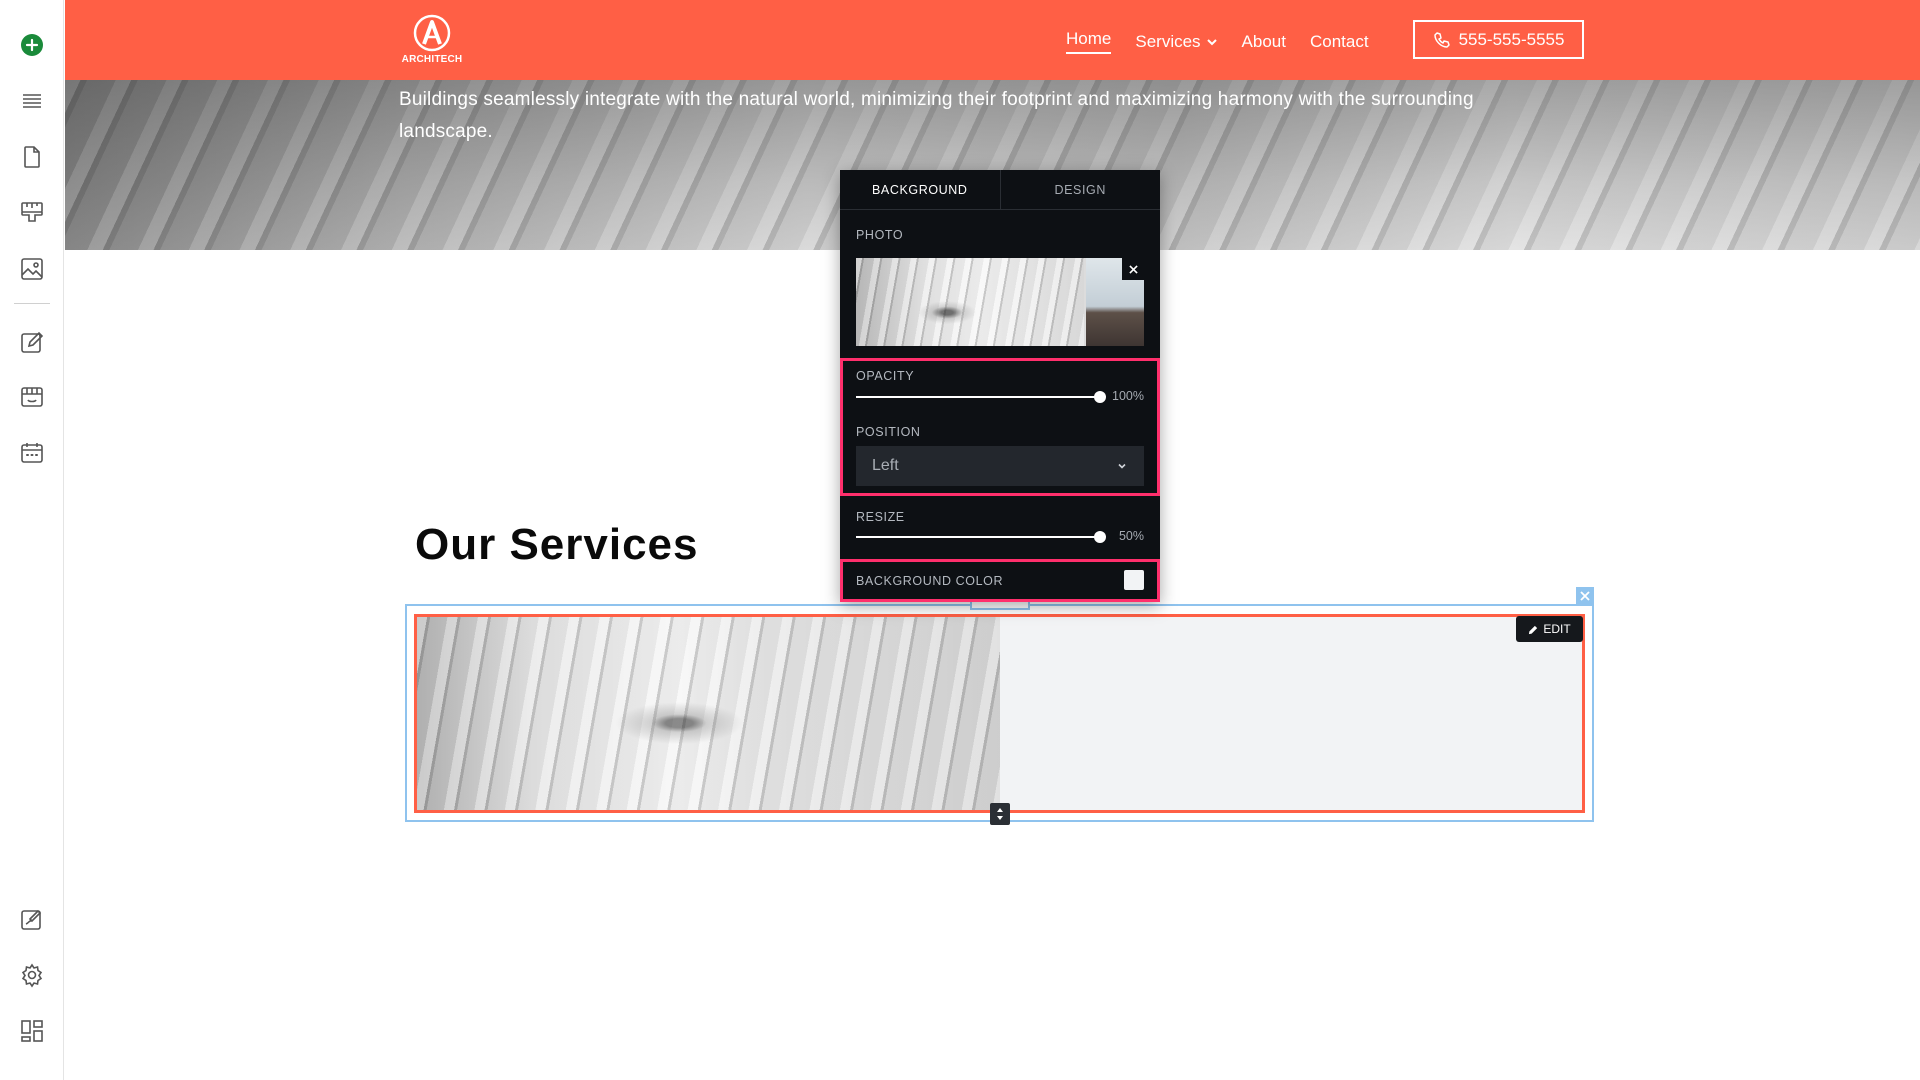 The width and height of the screenshot is (1920, 1080). Describe the element at coordinates (885, 376) in the screenshot. I see `opacity-label: OPACITY` at that location.